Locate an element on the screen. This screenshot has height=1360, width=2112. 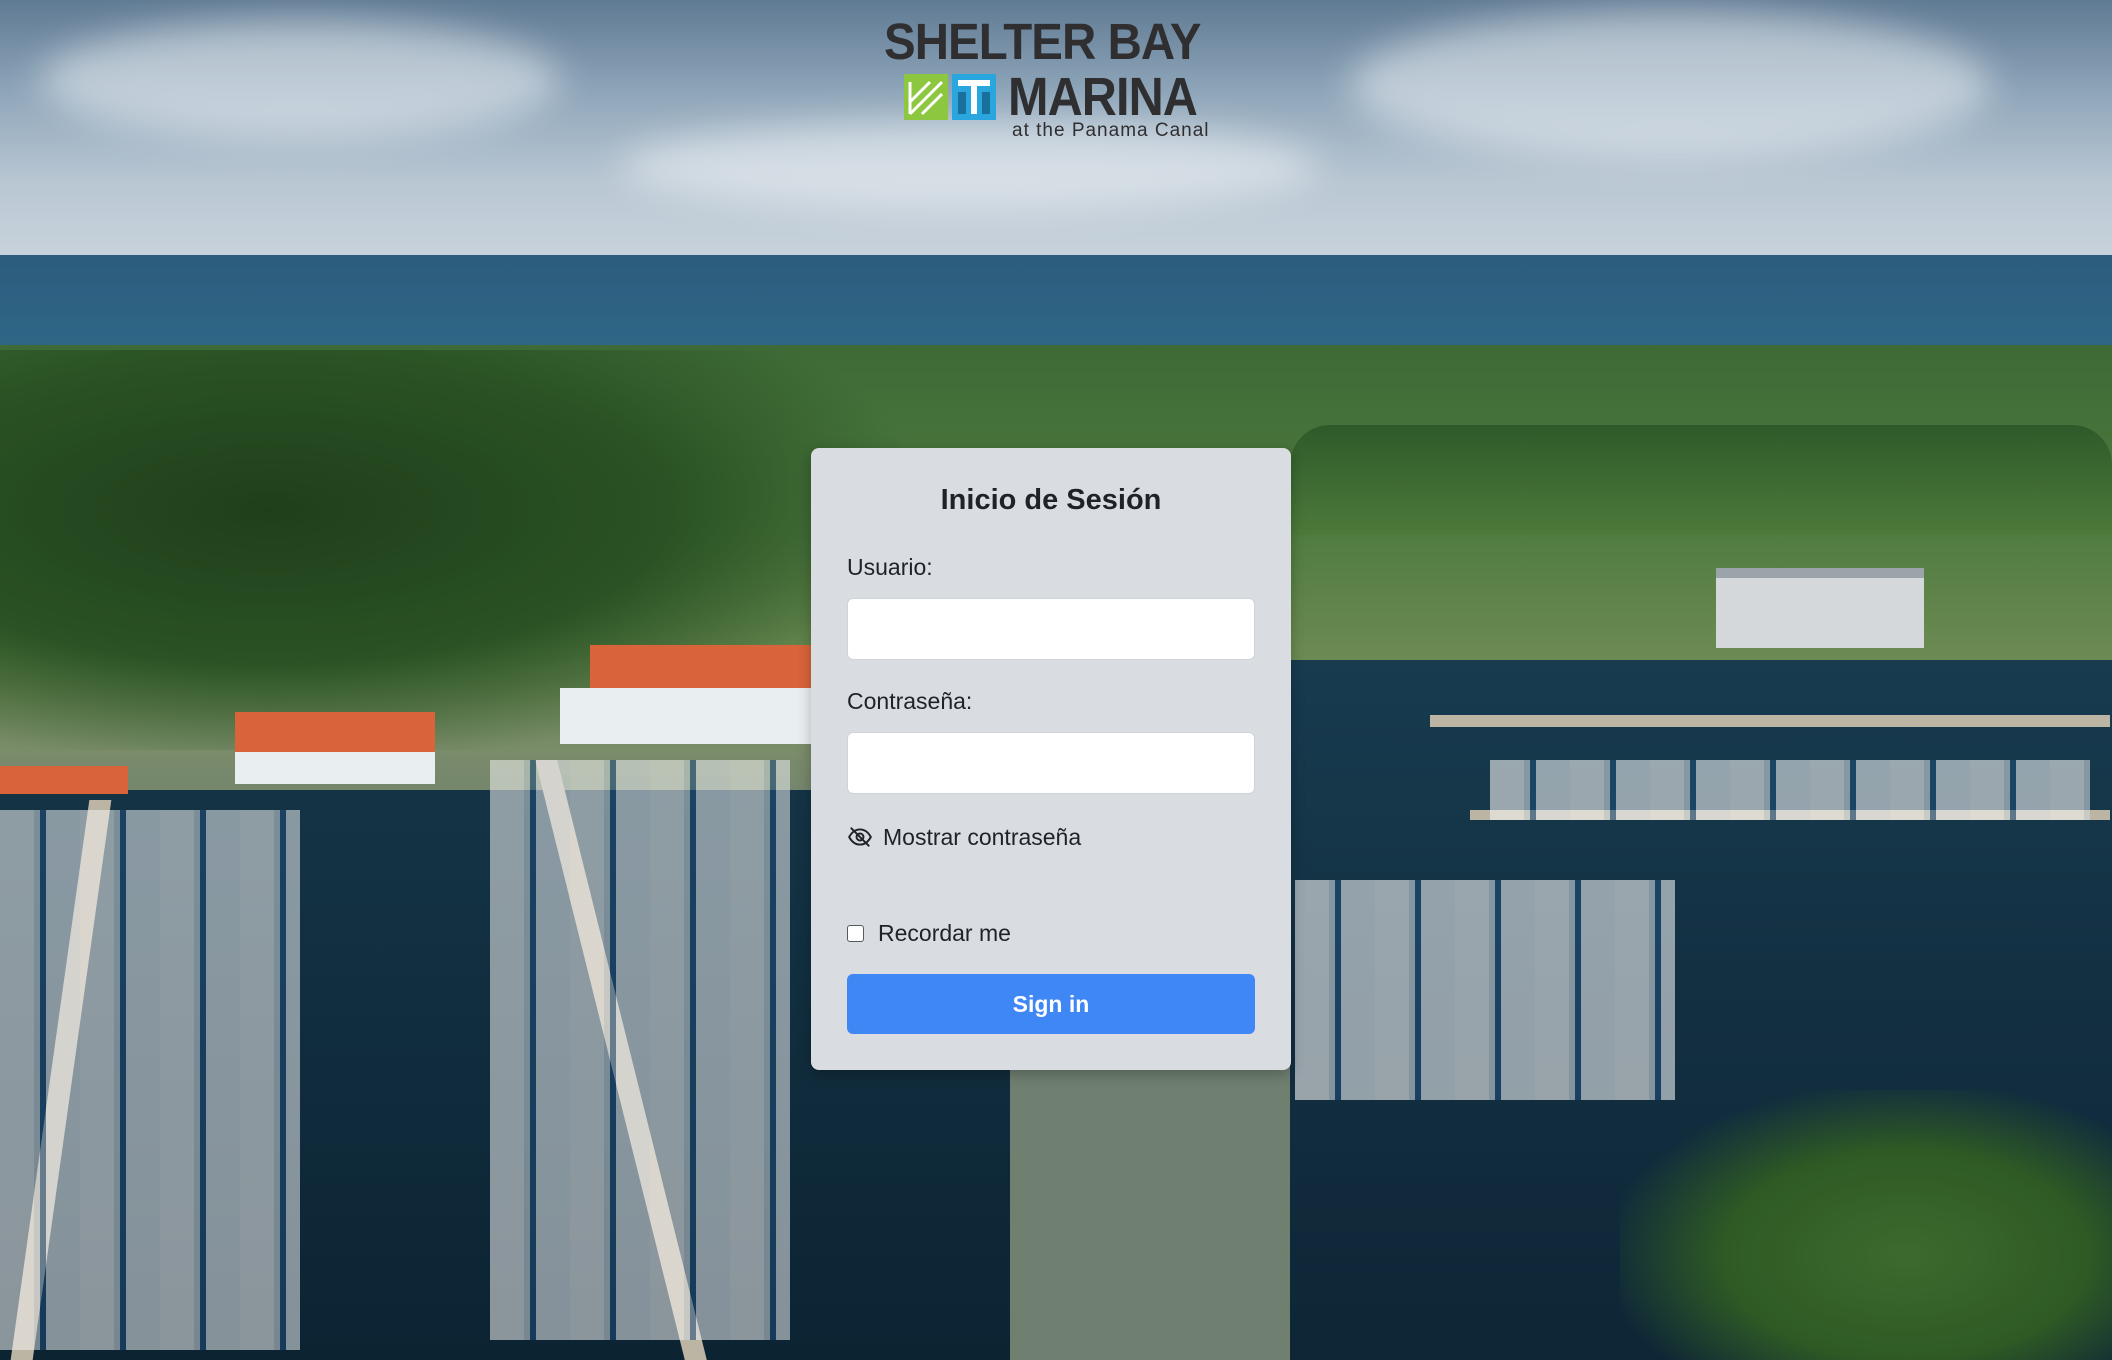
forest is located at coordinates (1701, 480).